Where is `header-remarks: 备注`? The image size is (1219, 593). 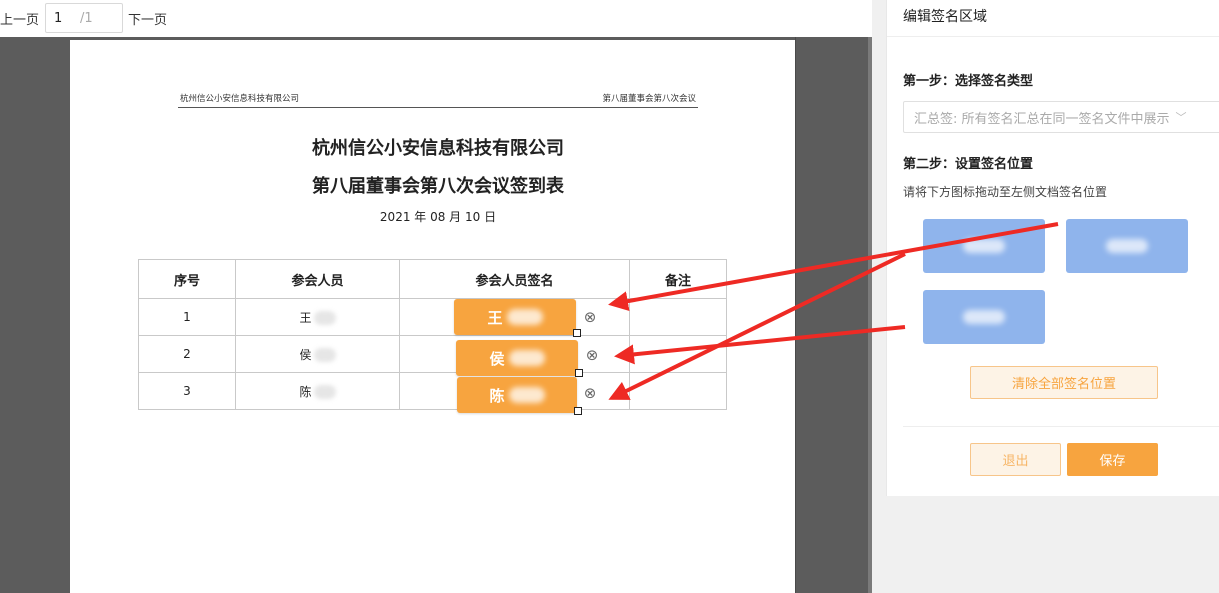
header-remarks: 备注 is located at coordinates (678, 279).